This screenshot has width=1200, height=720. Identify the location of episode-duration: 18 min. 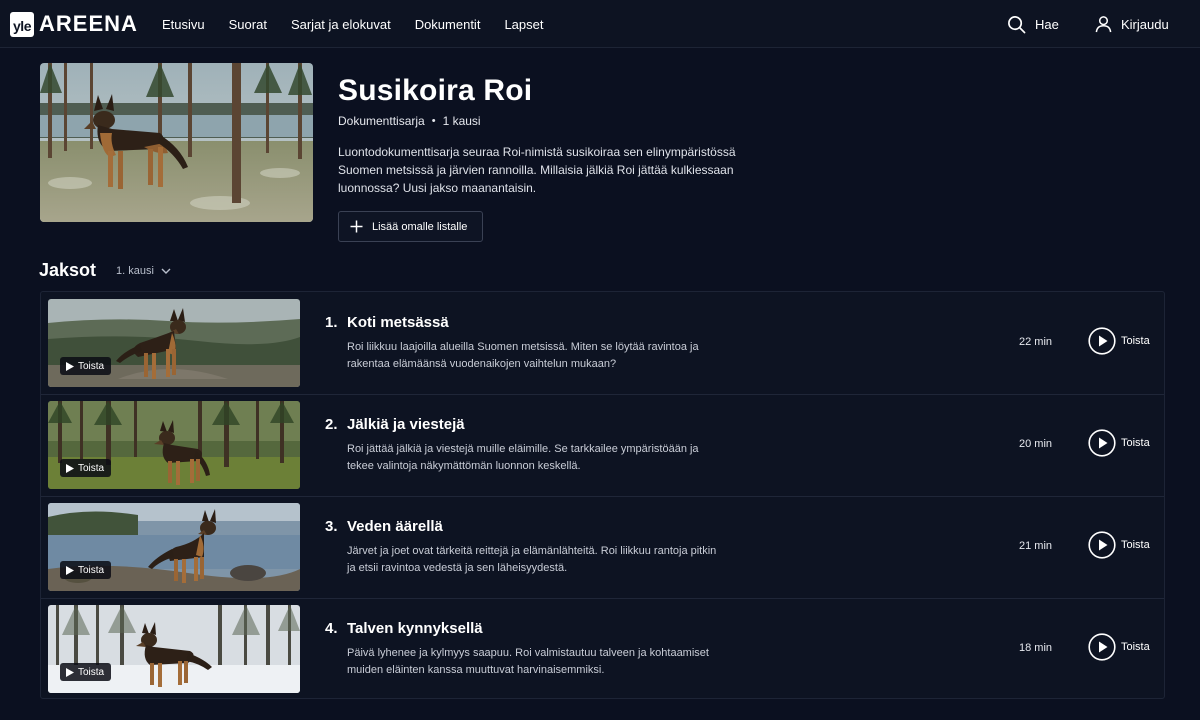
(1036, 648).